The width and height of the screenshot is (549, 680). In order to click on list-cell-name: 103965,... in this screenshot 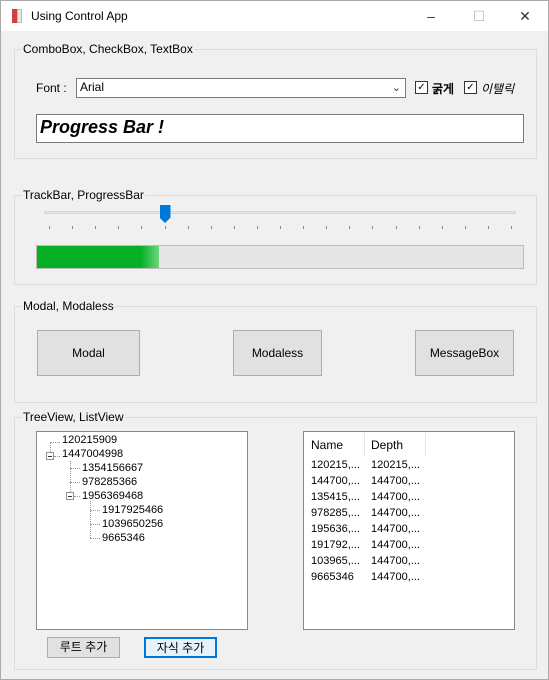, I will do `click(335, 561)`.